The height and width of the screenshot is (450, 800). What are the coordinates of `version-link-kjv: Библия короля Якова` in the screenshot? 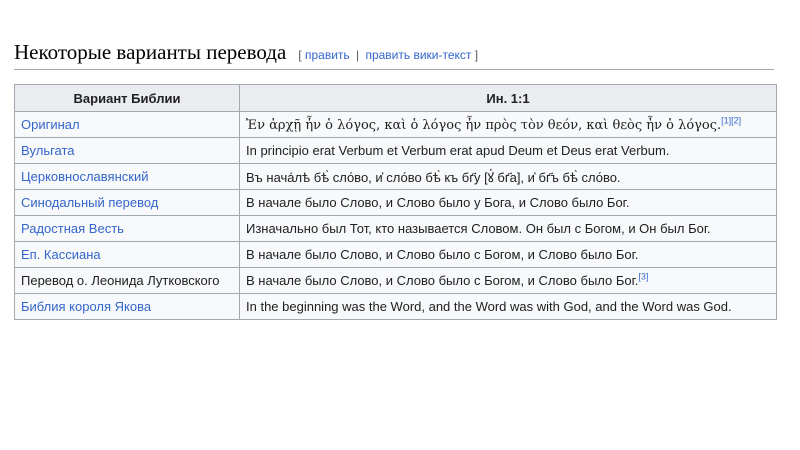 It's located at (86, 306).